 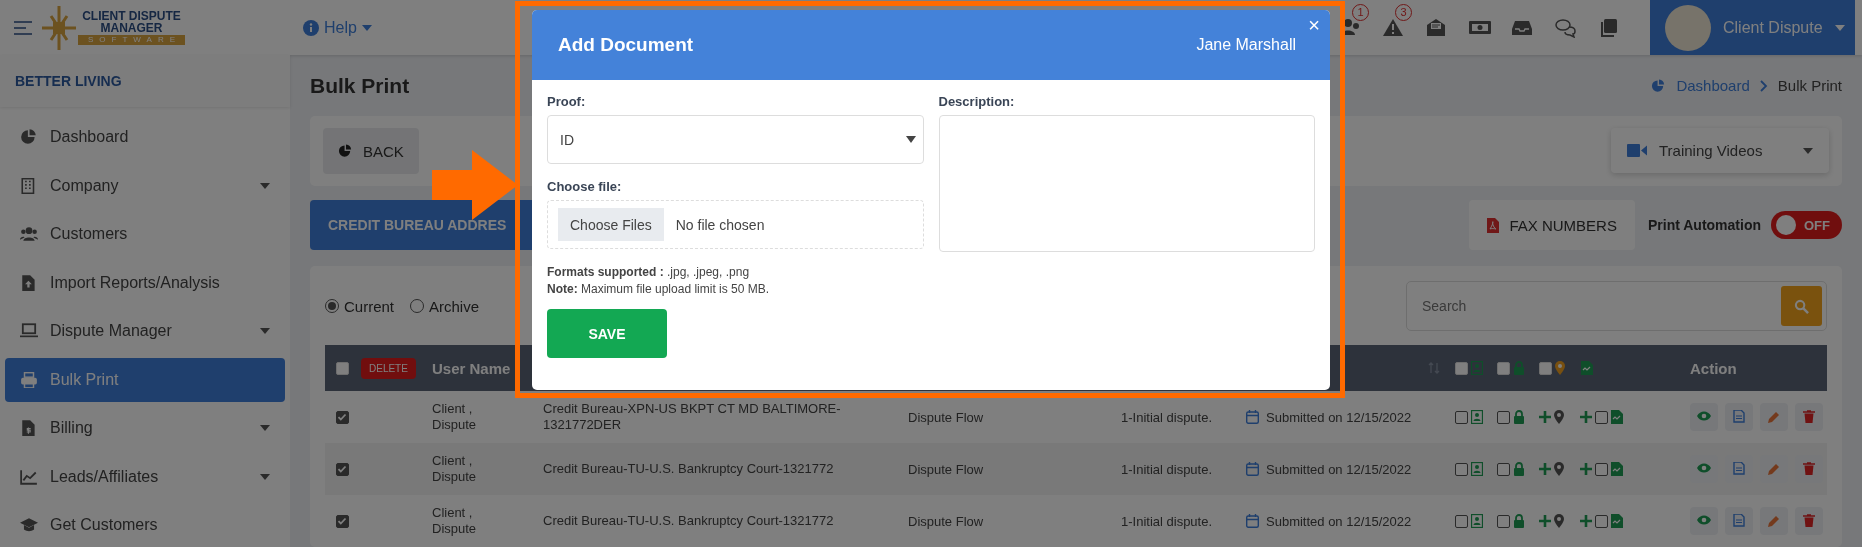 What do you see at coordinates (1560, 521) in the screenshot?
I see `map-pin-icon` at bounding box center [1560, 521].